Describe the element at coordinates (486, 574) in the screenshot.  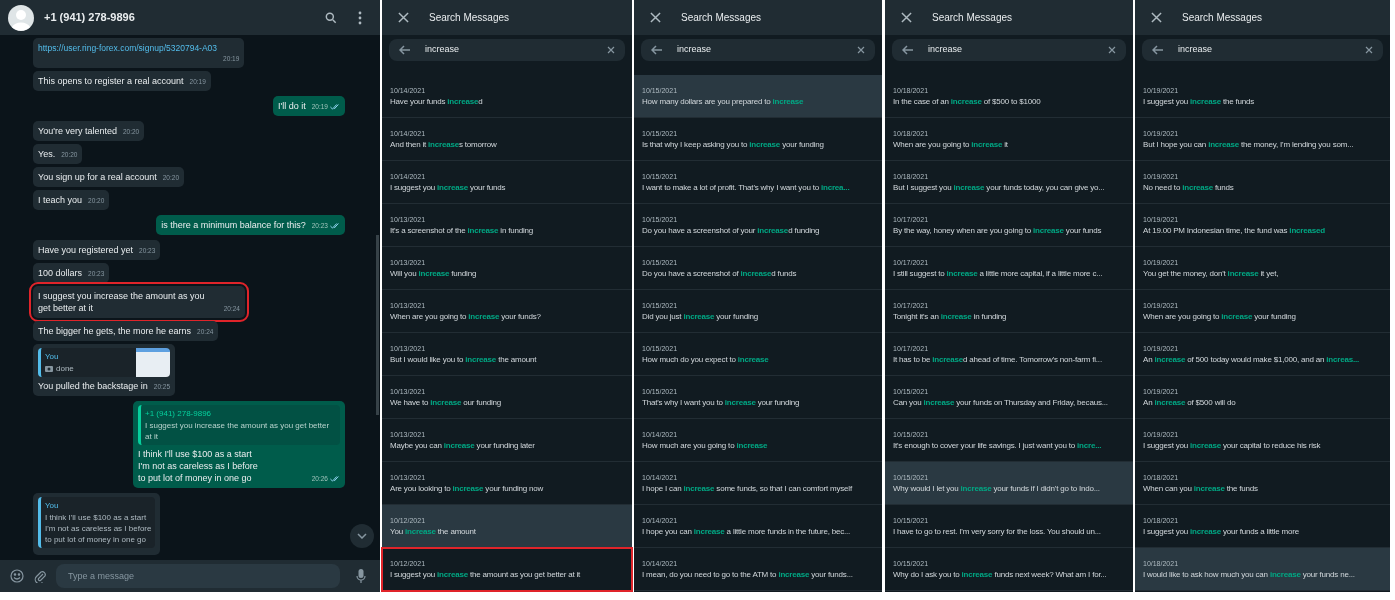
I see `result-text: I suggest you increase the amount as you get better at it` at that location.